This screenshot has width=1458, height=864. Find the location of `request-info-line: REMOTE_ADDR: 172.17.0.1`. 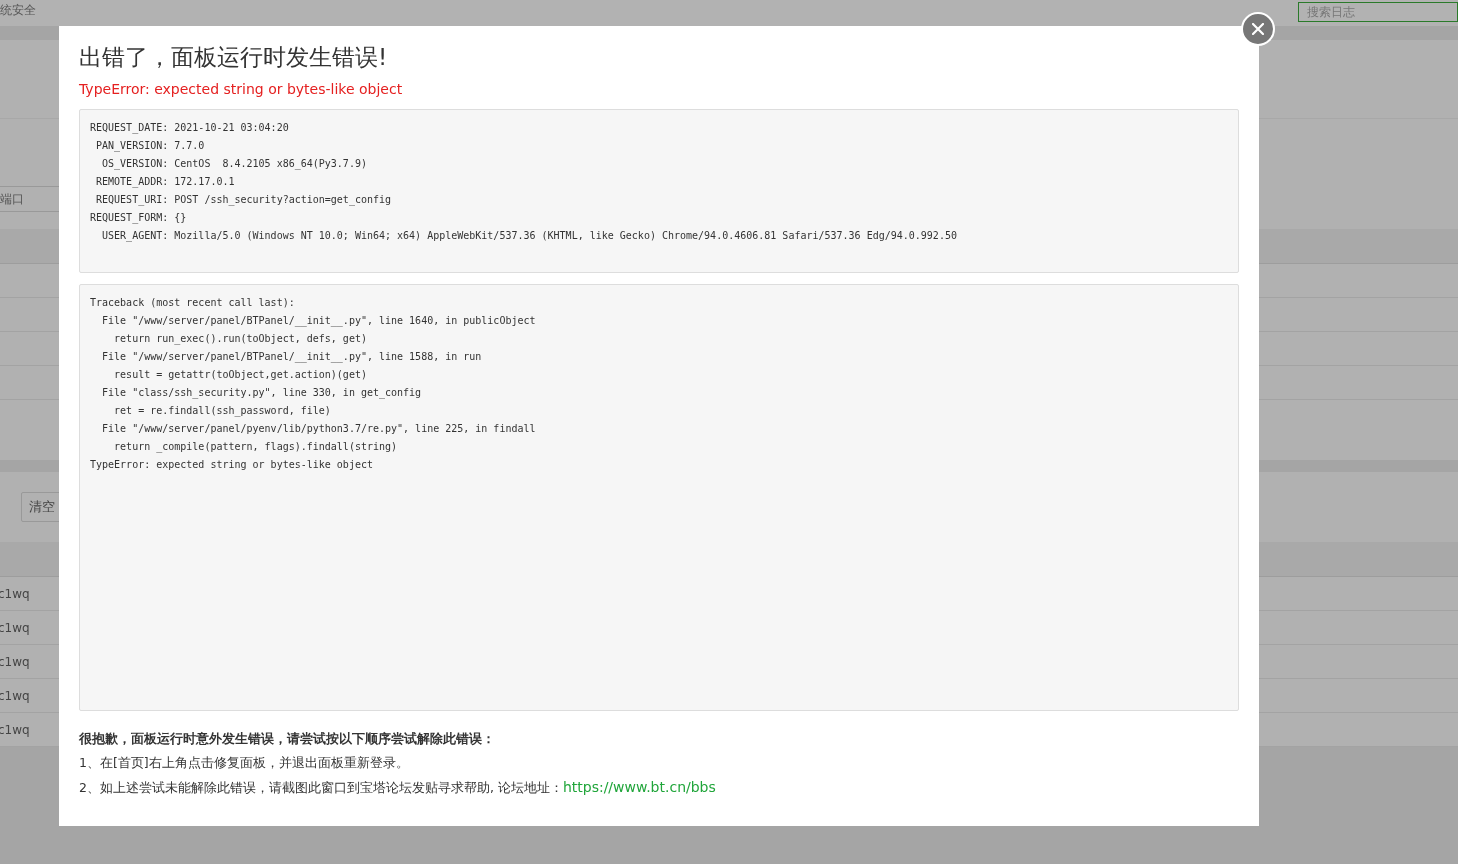

request-info-line: REMOTE_ADDR: 172.17.0.1 is located at coordinates (165, 182).